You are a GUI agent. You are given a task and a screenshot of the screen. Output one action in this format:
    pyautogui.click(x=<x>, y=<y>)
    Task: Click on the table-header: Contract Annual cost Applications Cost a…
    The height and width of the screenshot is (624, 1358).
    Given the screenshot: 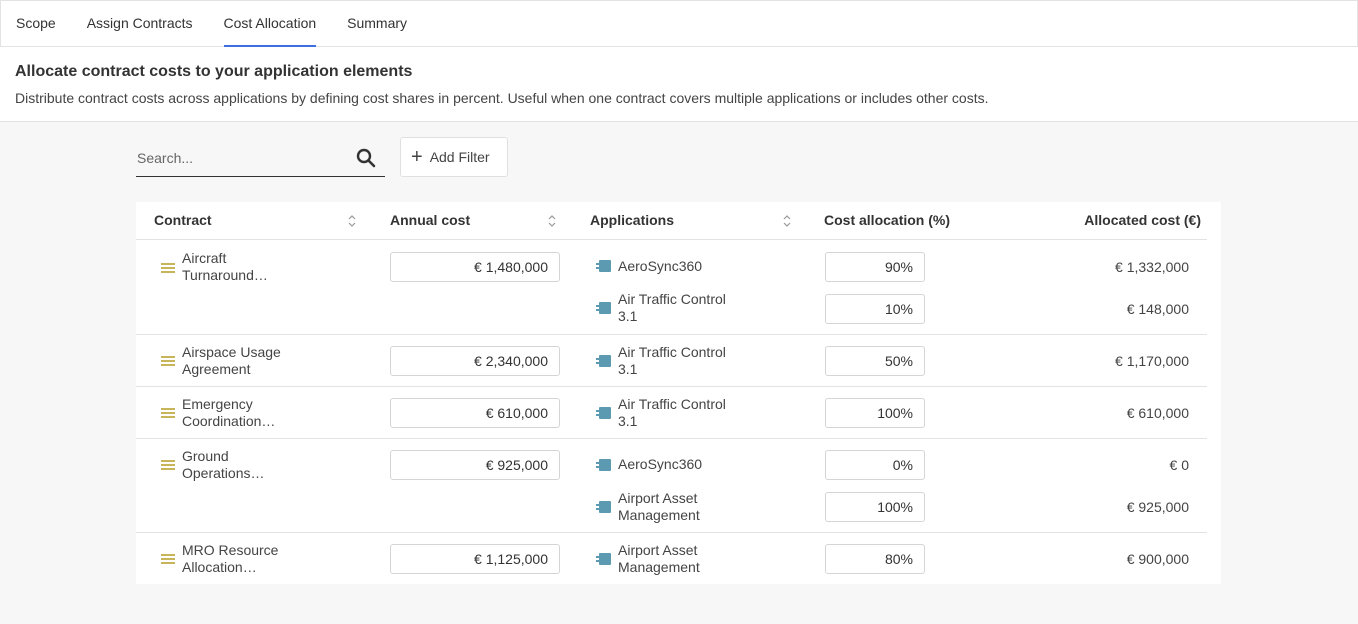 What is the action you would take?
    pyautogui.click(x=671, y=221)
    